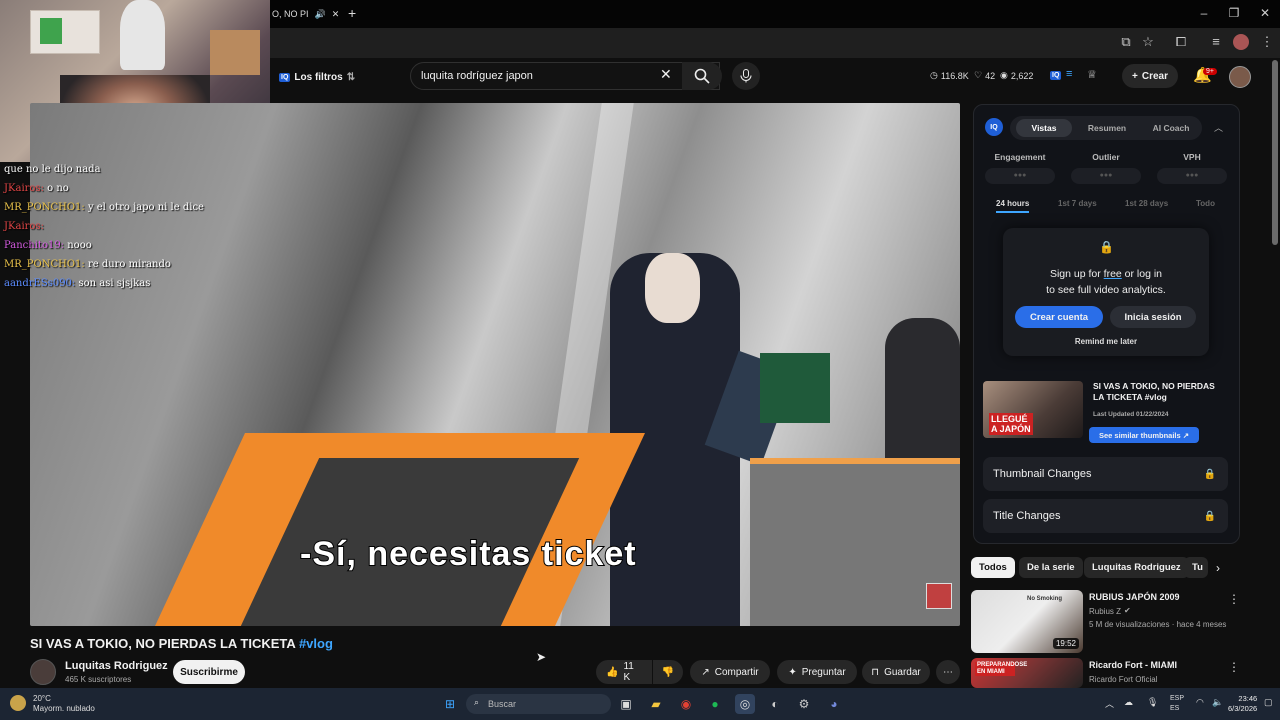  I want to click on clear-search-icon: ✕, so click(666, 74).